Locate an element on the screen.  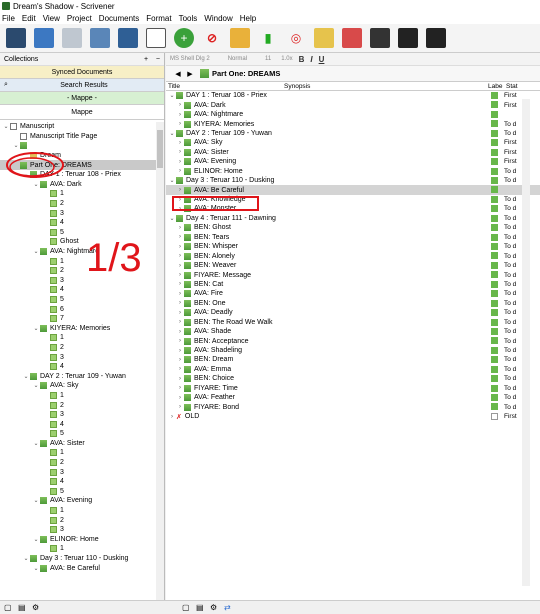
outliner-row: › BEN: Ghost To d is located at coordinates (353, 227).